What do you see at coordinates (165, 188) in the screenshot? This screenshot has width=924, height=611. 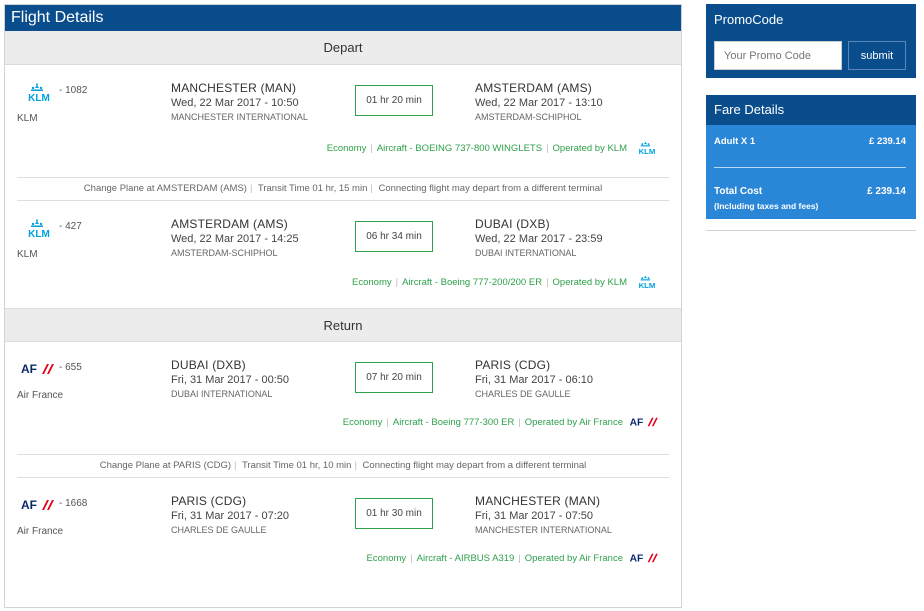 I see `change-plane-text: Change Plane at AMSTERDAM (AMS)` at bounding box center [165, 188].